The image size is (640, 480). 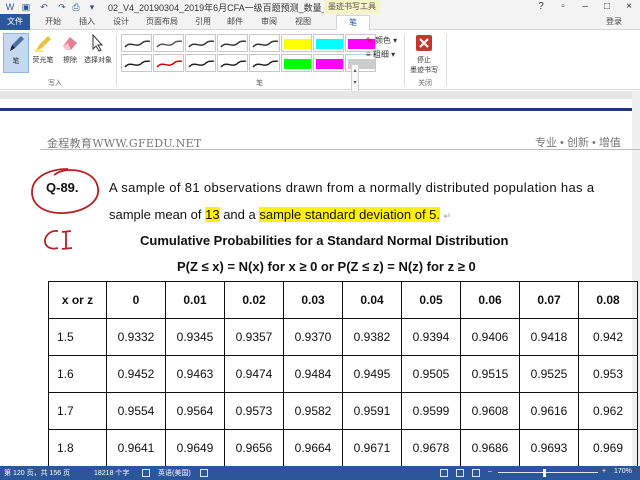 I want to click on table-cell: 0.9418, so click(x=549, y=337).